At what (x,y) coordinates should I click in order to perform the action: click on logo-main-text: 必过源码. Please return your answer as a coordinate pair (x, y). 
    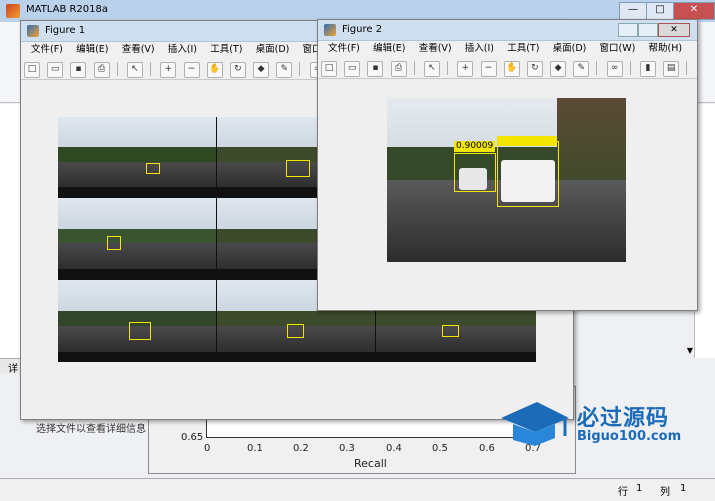
    Looking at the image, I should click on (623, 418).